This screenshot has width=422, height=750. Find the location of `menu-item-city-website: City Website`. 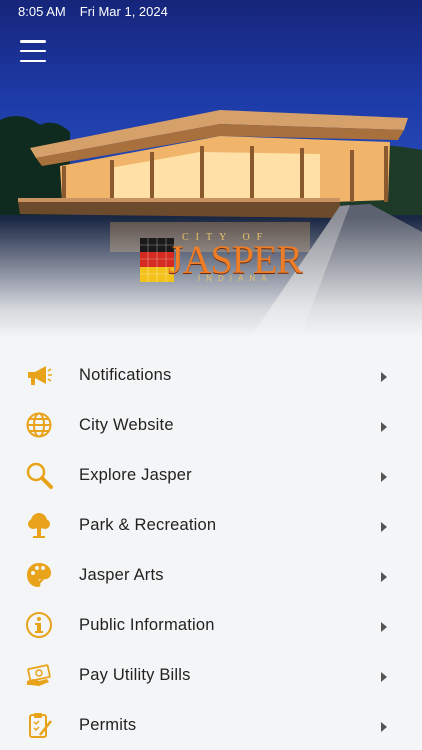

menu-item-city-website: City Website is located at coordinates (211, 425).